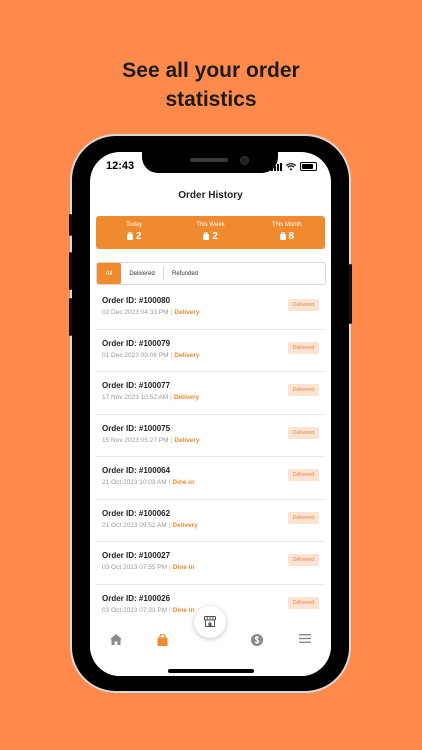 This screenshot has width=422, height=750. What do you see at coordinates (276, 166) in the screenshot?
I see `signal-icon` at bounding box center [276, 166].